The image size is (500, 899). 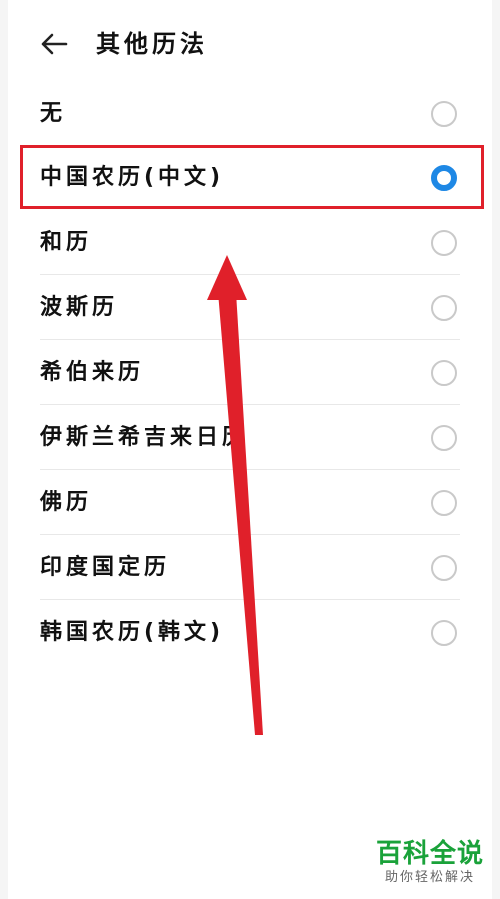 What do you see at coordinates (92, 372) in the screenshot?
I see `option-label: 希伯来历` at bounding box center [92, 372].